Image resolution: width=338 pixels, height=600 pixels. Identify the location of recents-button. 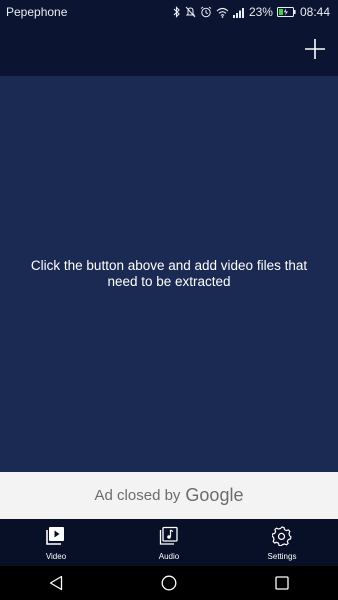
(282, 583).